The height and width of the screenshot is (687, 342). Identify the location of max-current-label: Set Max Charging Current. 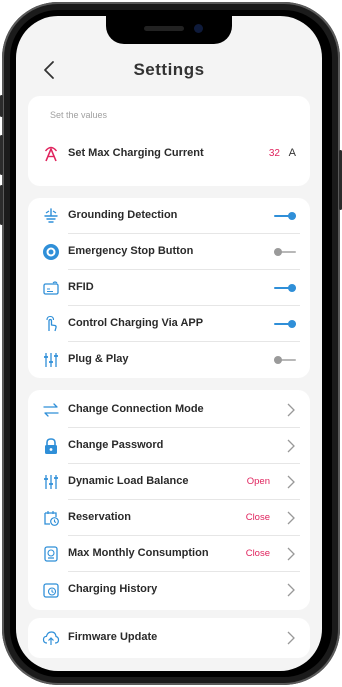
(136, 153).